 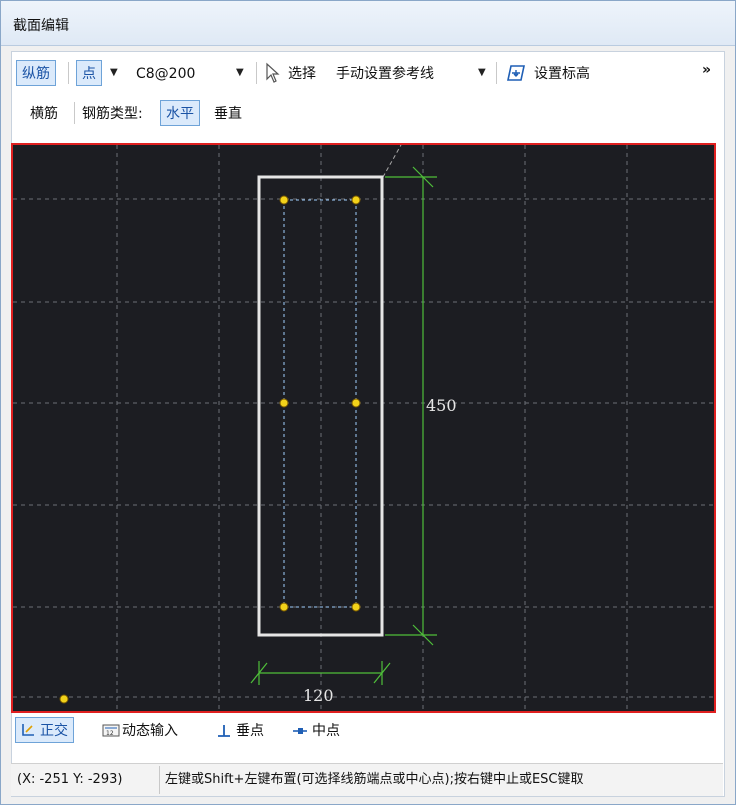 I want to click on rebar-spec-dropdown-icon: ▼, so click(x=240, y=72).